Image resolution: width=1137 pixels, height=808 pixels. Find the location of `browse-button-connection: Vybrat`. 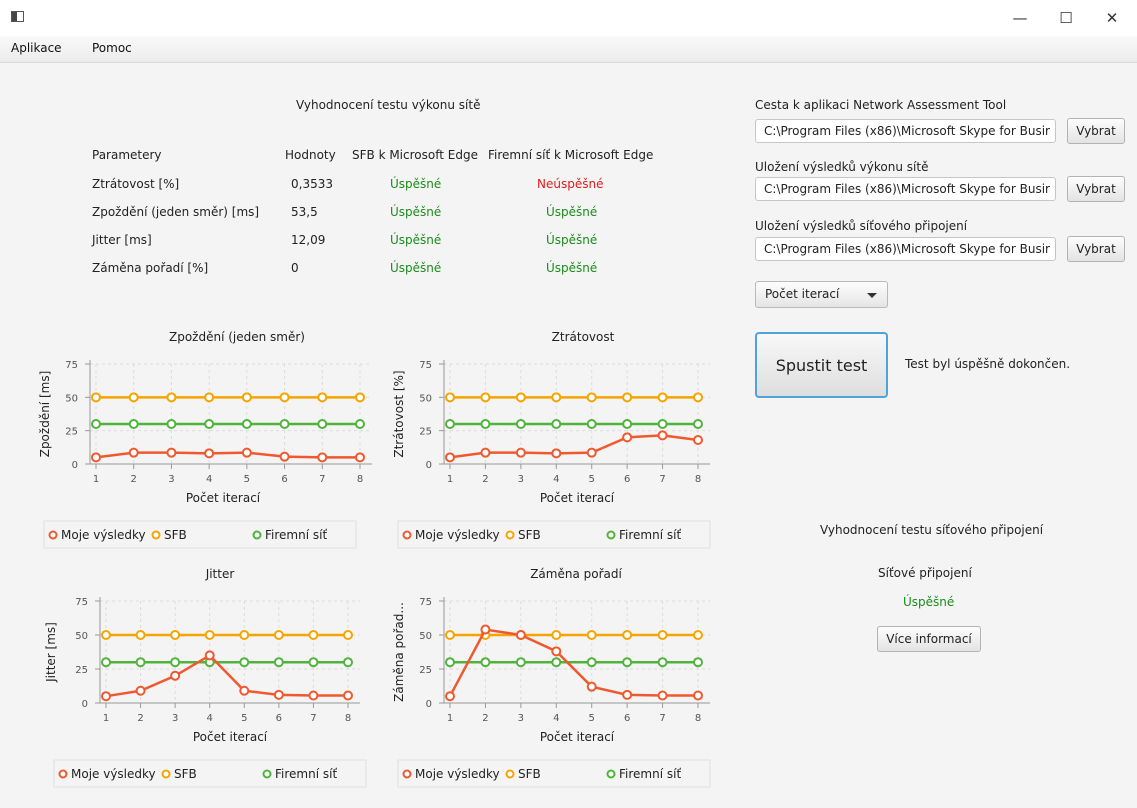

browse-button-connection: Vybrat is located at coordinates (1096, 249).